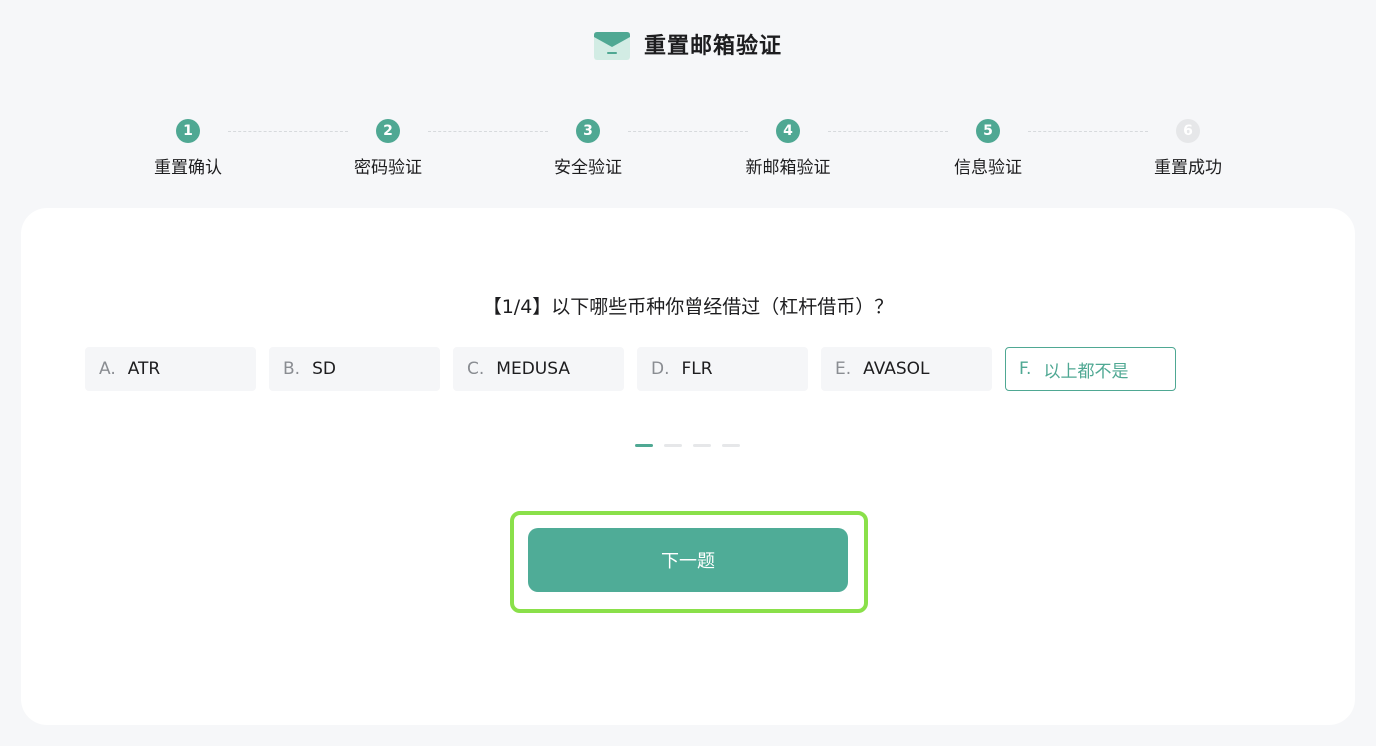 The image size is (1376, 746). Describe the element at coordinates (533, 369) in the screenshot. I see `option-label: MEDUSA` at that location.